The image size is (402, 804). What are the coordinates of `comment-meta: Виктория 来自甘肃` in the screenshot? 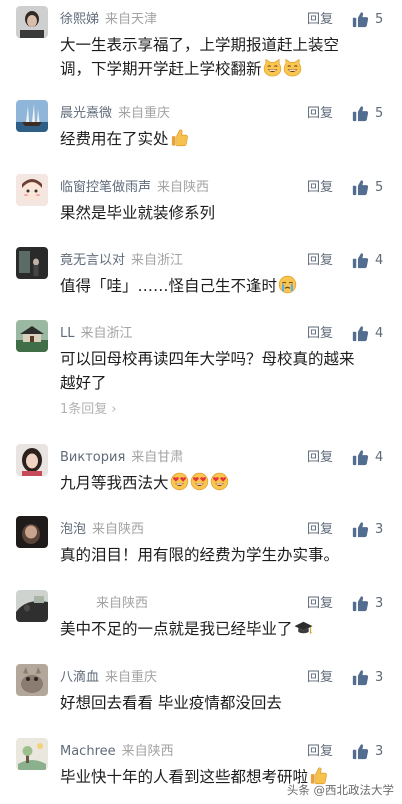 It's located at (121, 458).